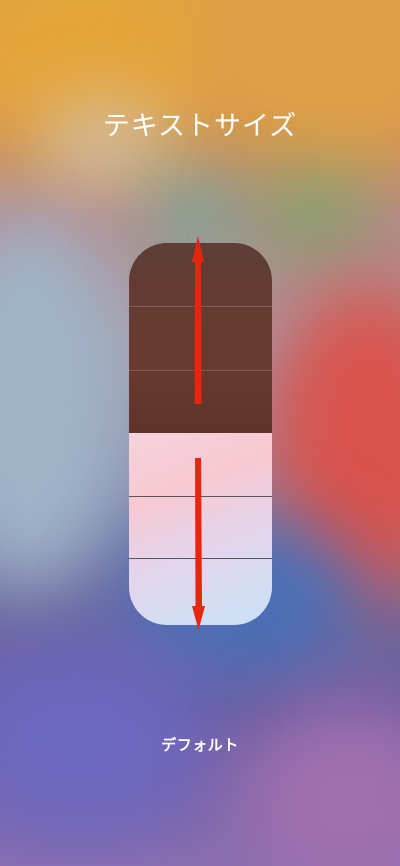  Describe the element at coordinates (200, 745) in the screenshot. I see `current-size-label: デフォルト` at that location.